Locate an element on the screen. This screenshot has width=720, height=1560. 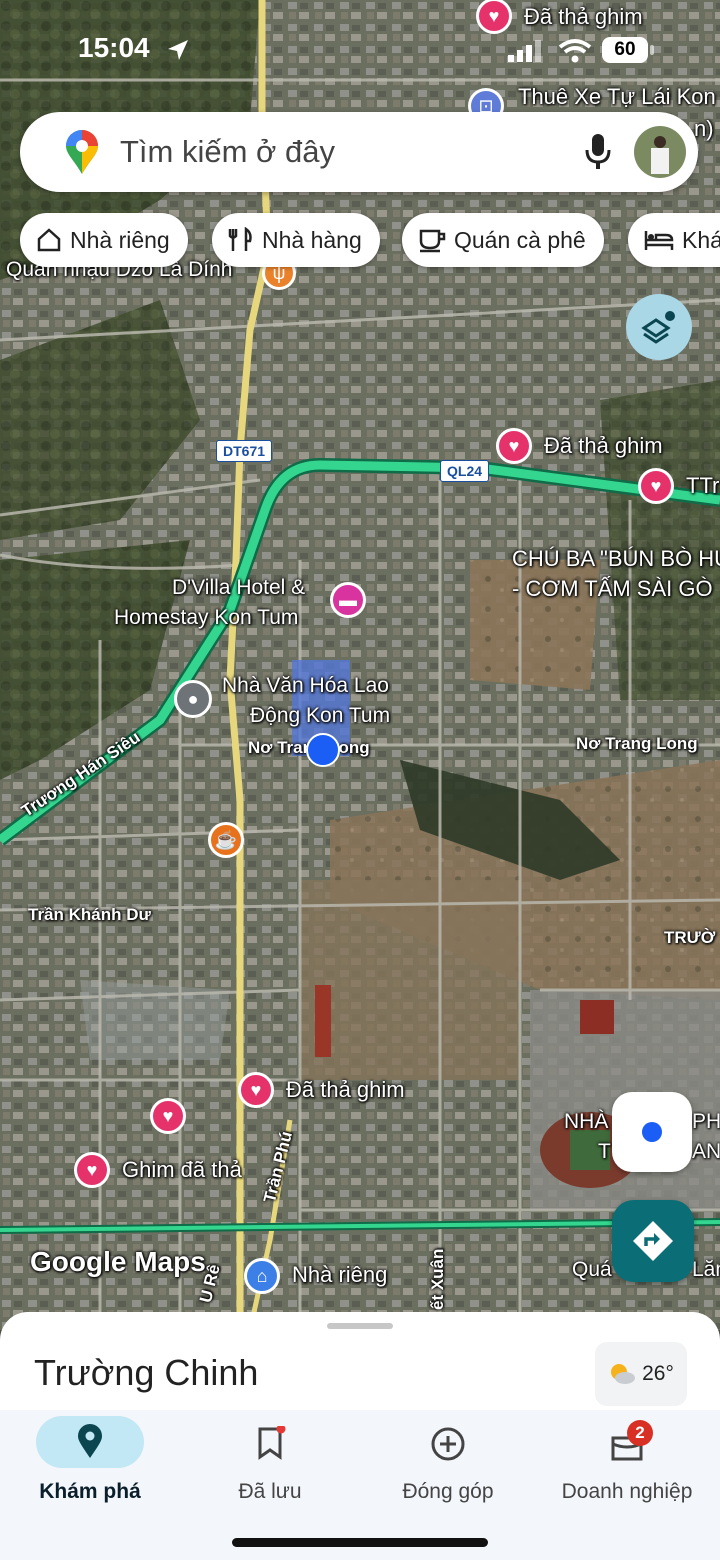
chip-coffee: Quán cà phê is located at coordinates (503, 240).